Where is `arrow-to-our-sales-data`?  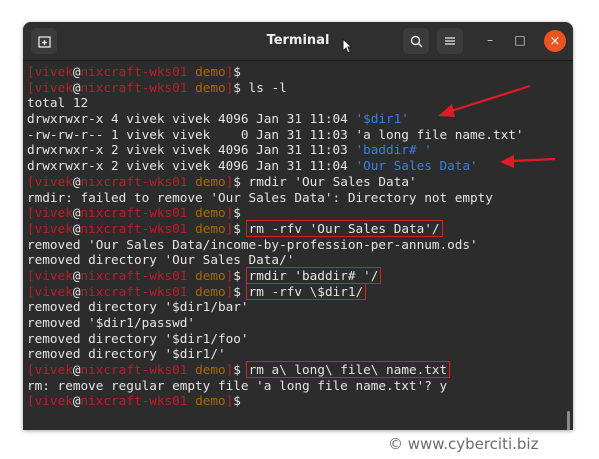
arrow-to-our-sales-data is located at coordinates (528, 161).